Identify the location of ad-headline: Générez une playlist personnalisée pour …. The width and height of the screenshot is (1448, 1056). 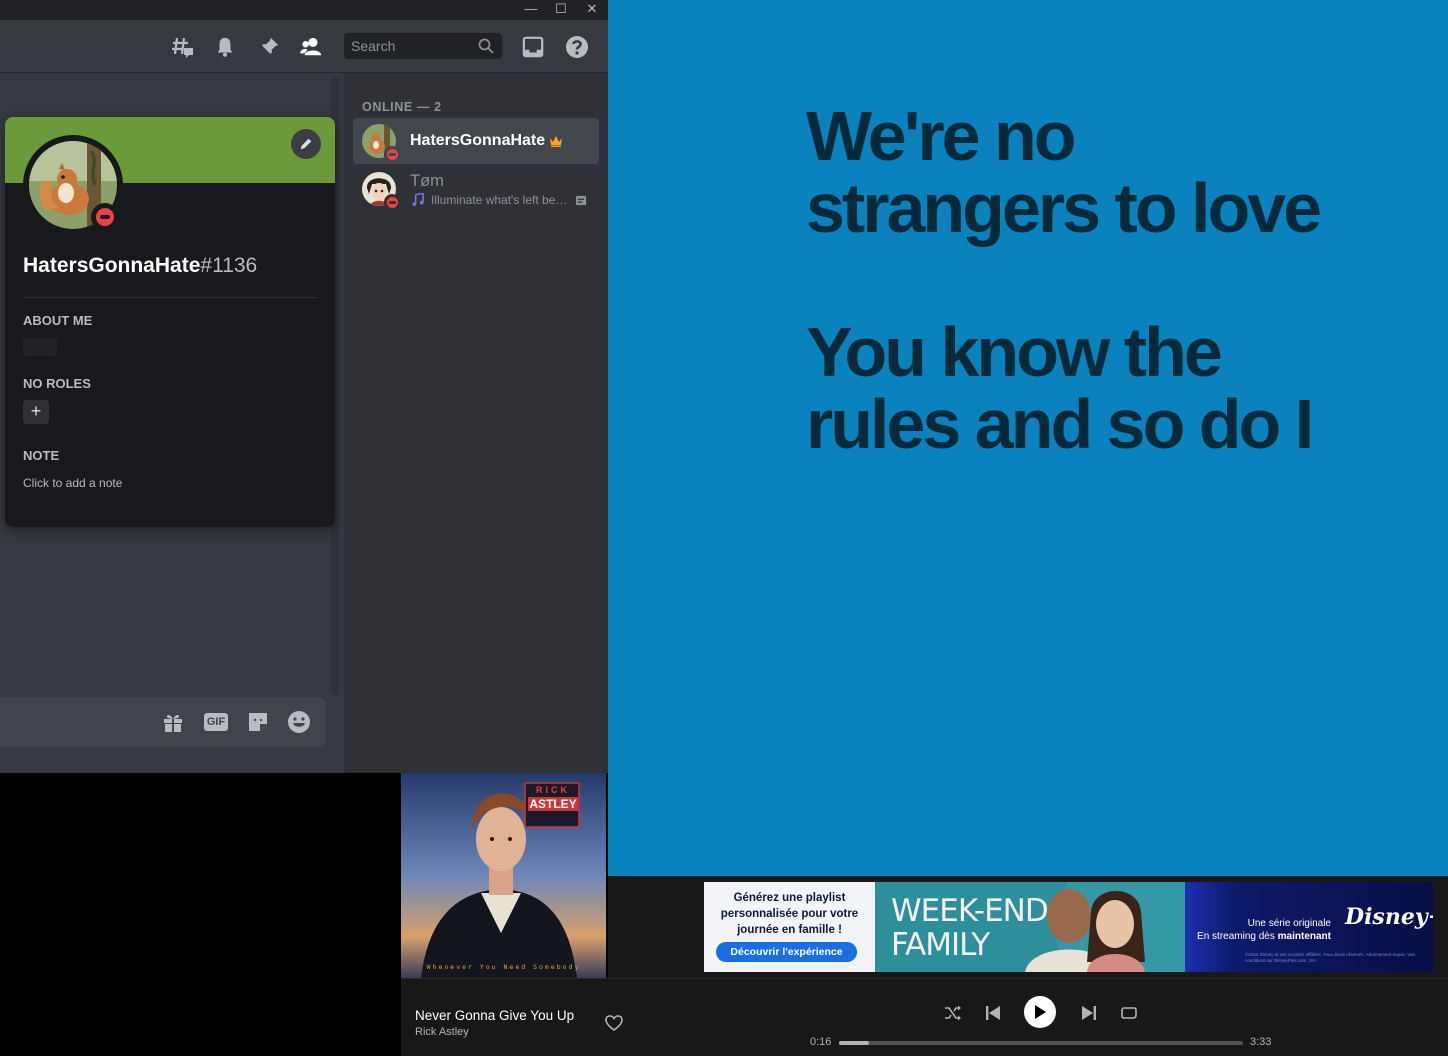
(789, 914).